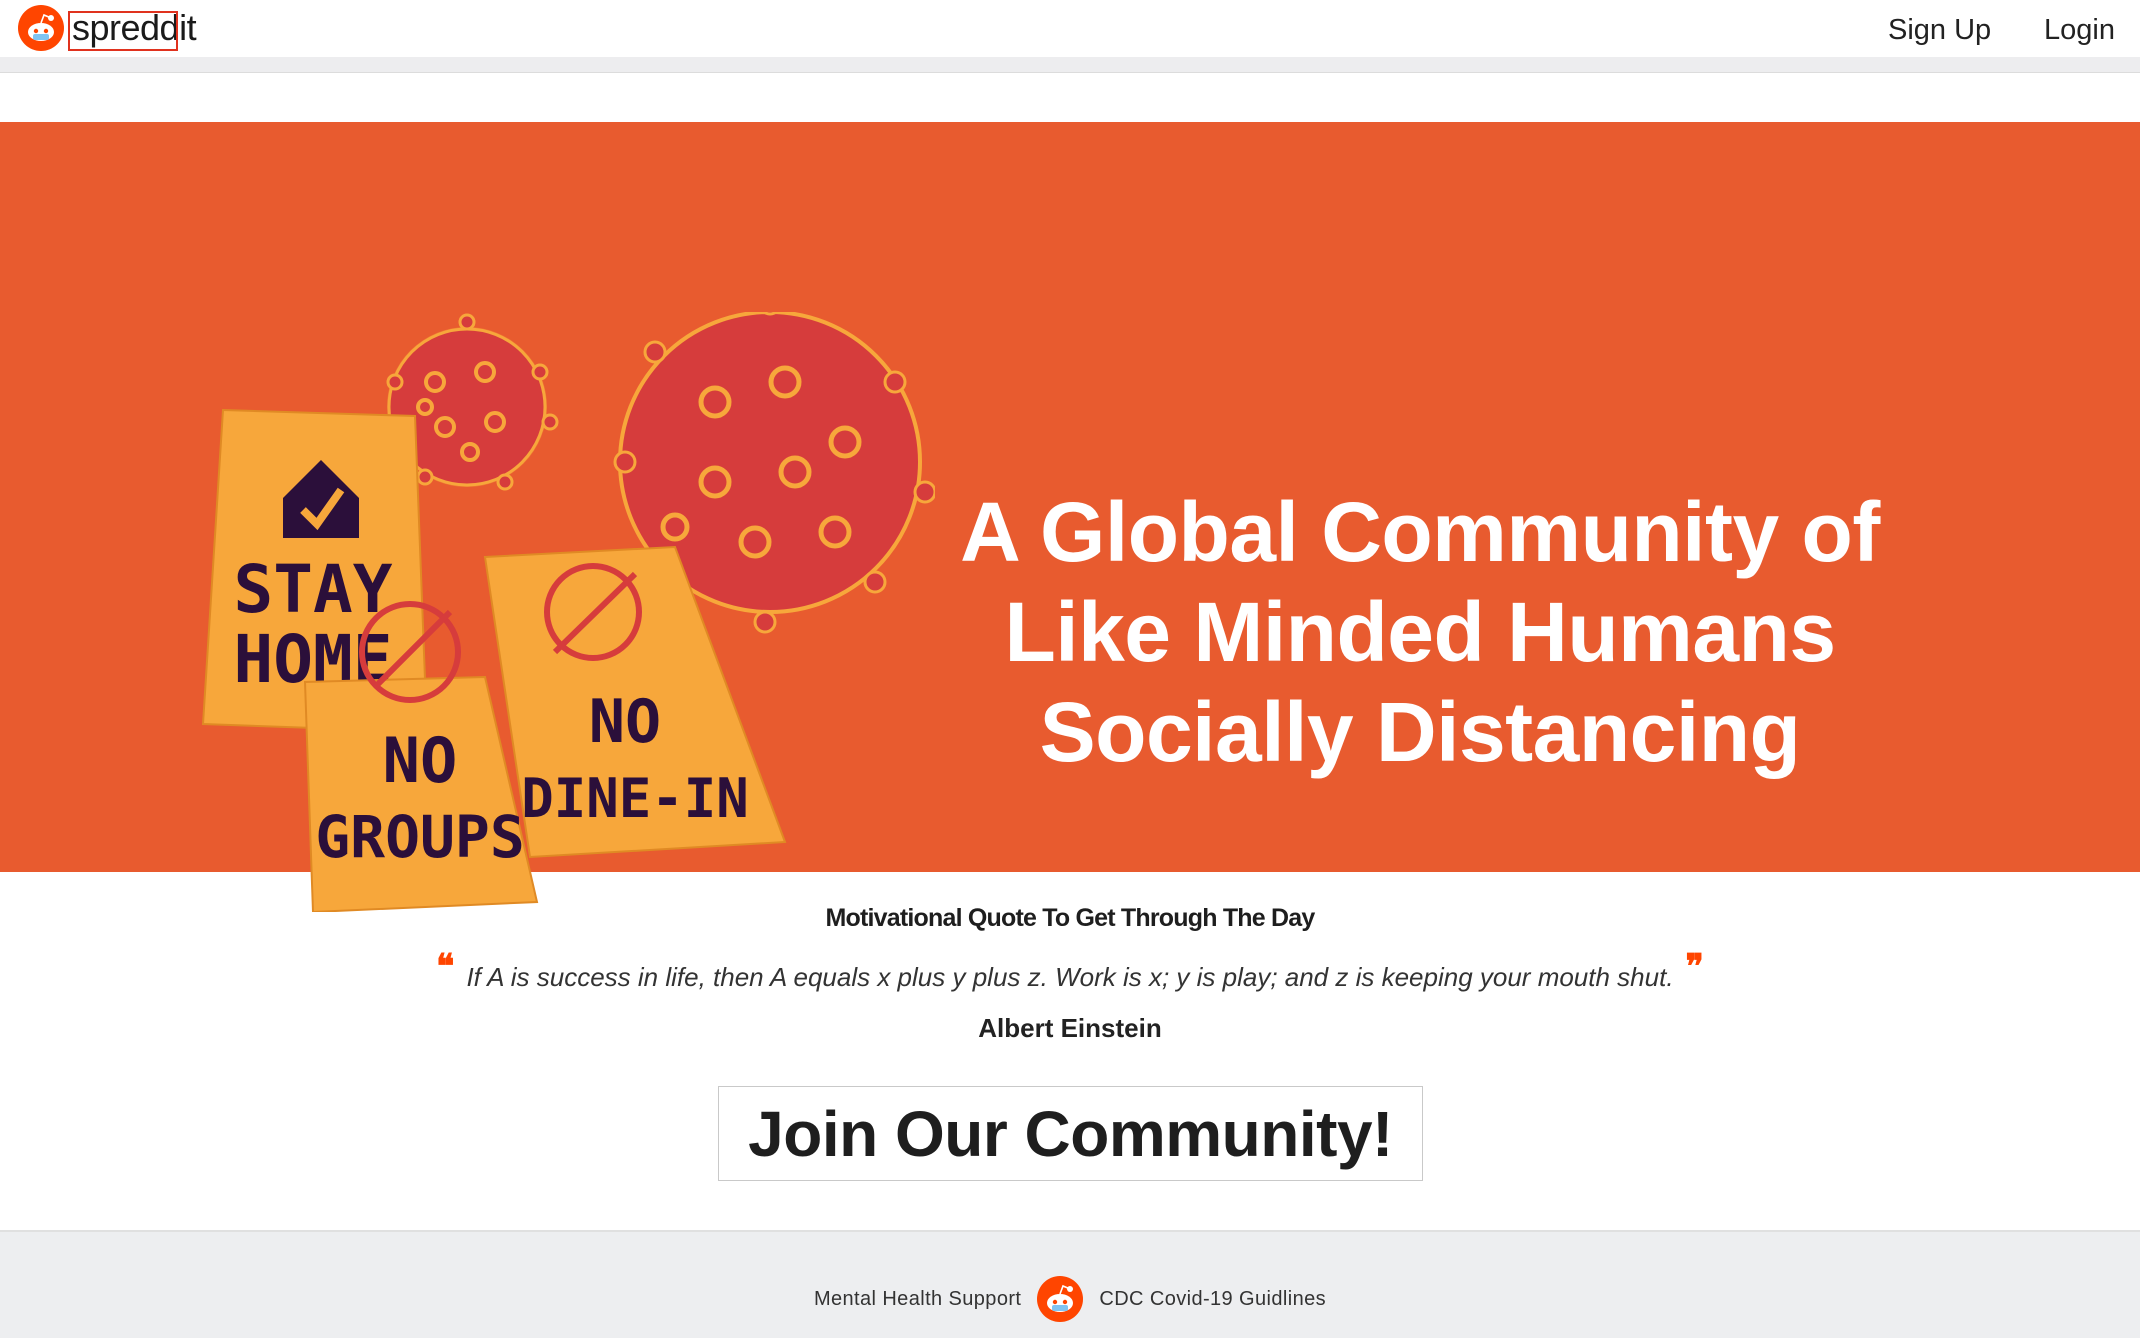  Describe the element at coordinates (1420, 532) in the screenshot. I see `hero-title-line: A Global Community of` at that location.